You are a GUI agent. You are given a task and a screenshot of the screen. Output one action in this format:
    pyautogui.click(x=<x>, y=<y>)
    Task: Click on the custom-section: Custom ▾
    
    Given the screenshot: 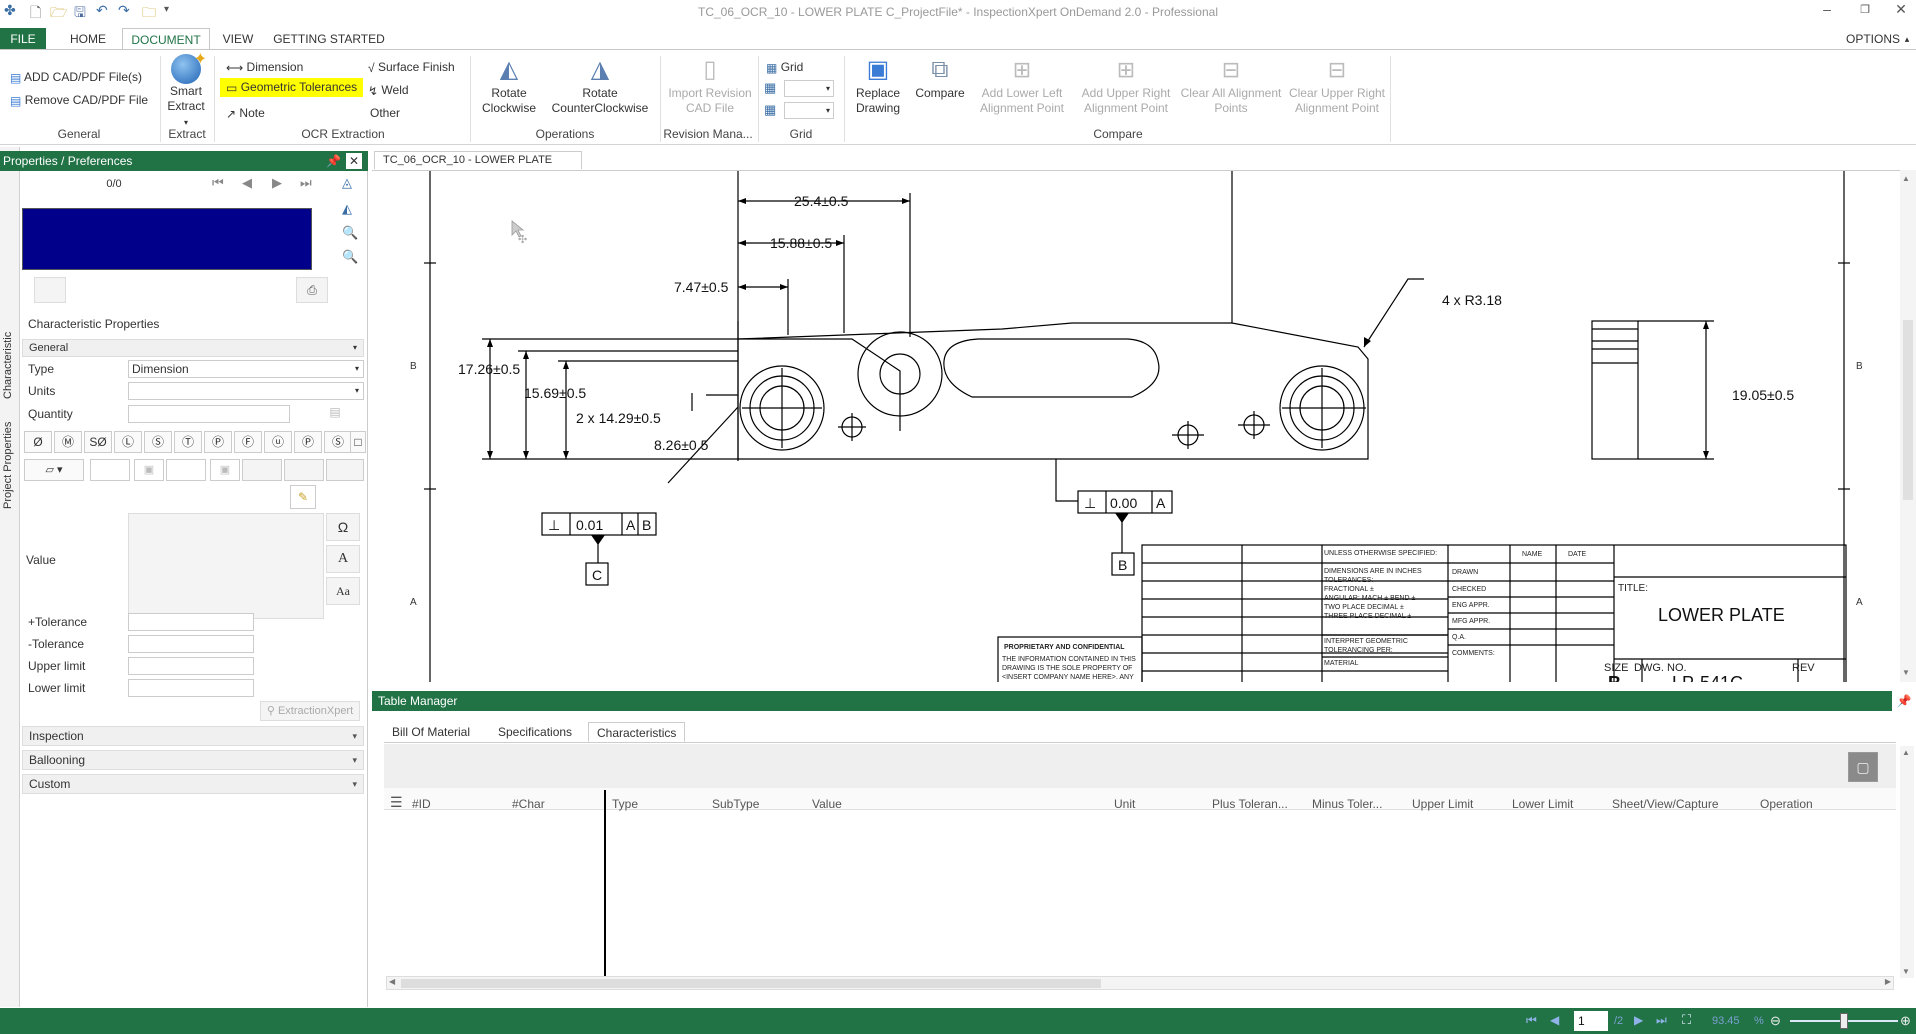 What is the action you would take?
    pyautogui.click(x=193, y=784)
    